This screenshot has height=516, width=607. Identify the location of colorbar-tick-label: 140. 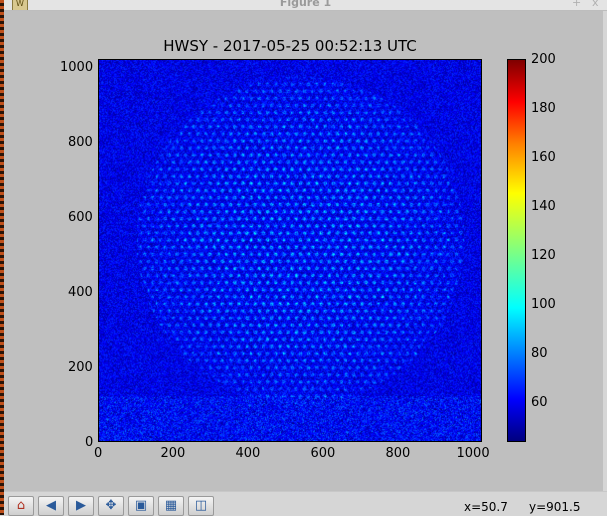
(543, 206).